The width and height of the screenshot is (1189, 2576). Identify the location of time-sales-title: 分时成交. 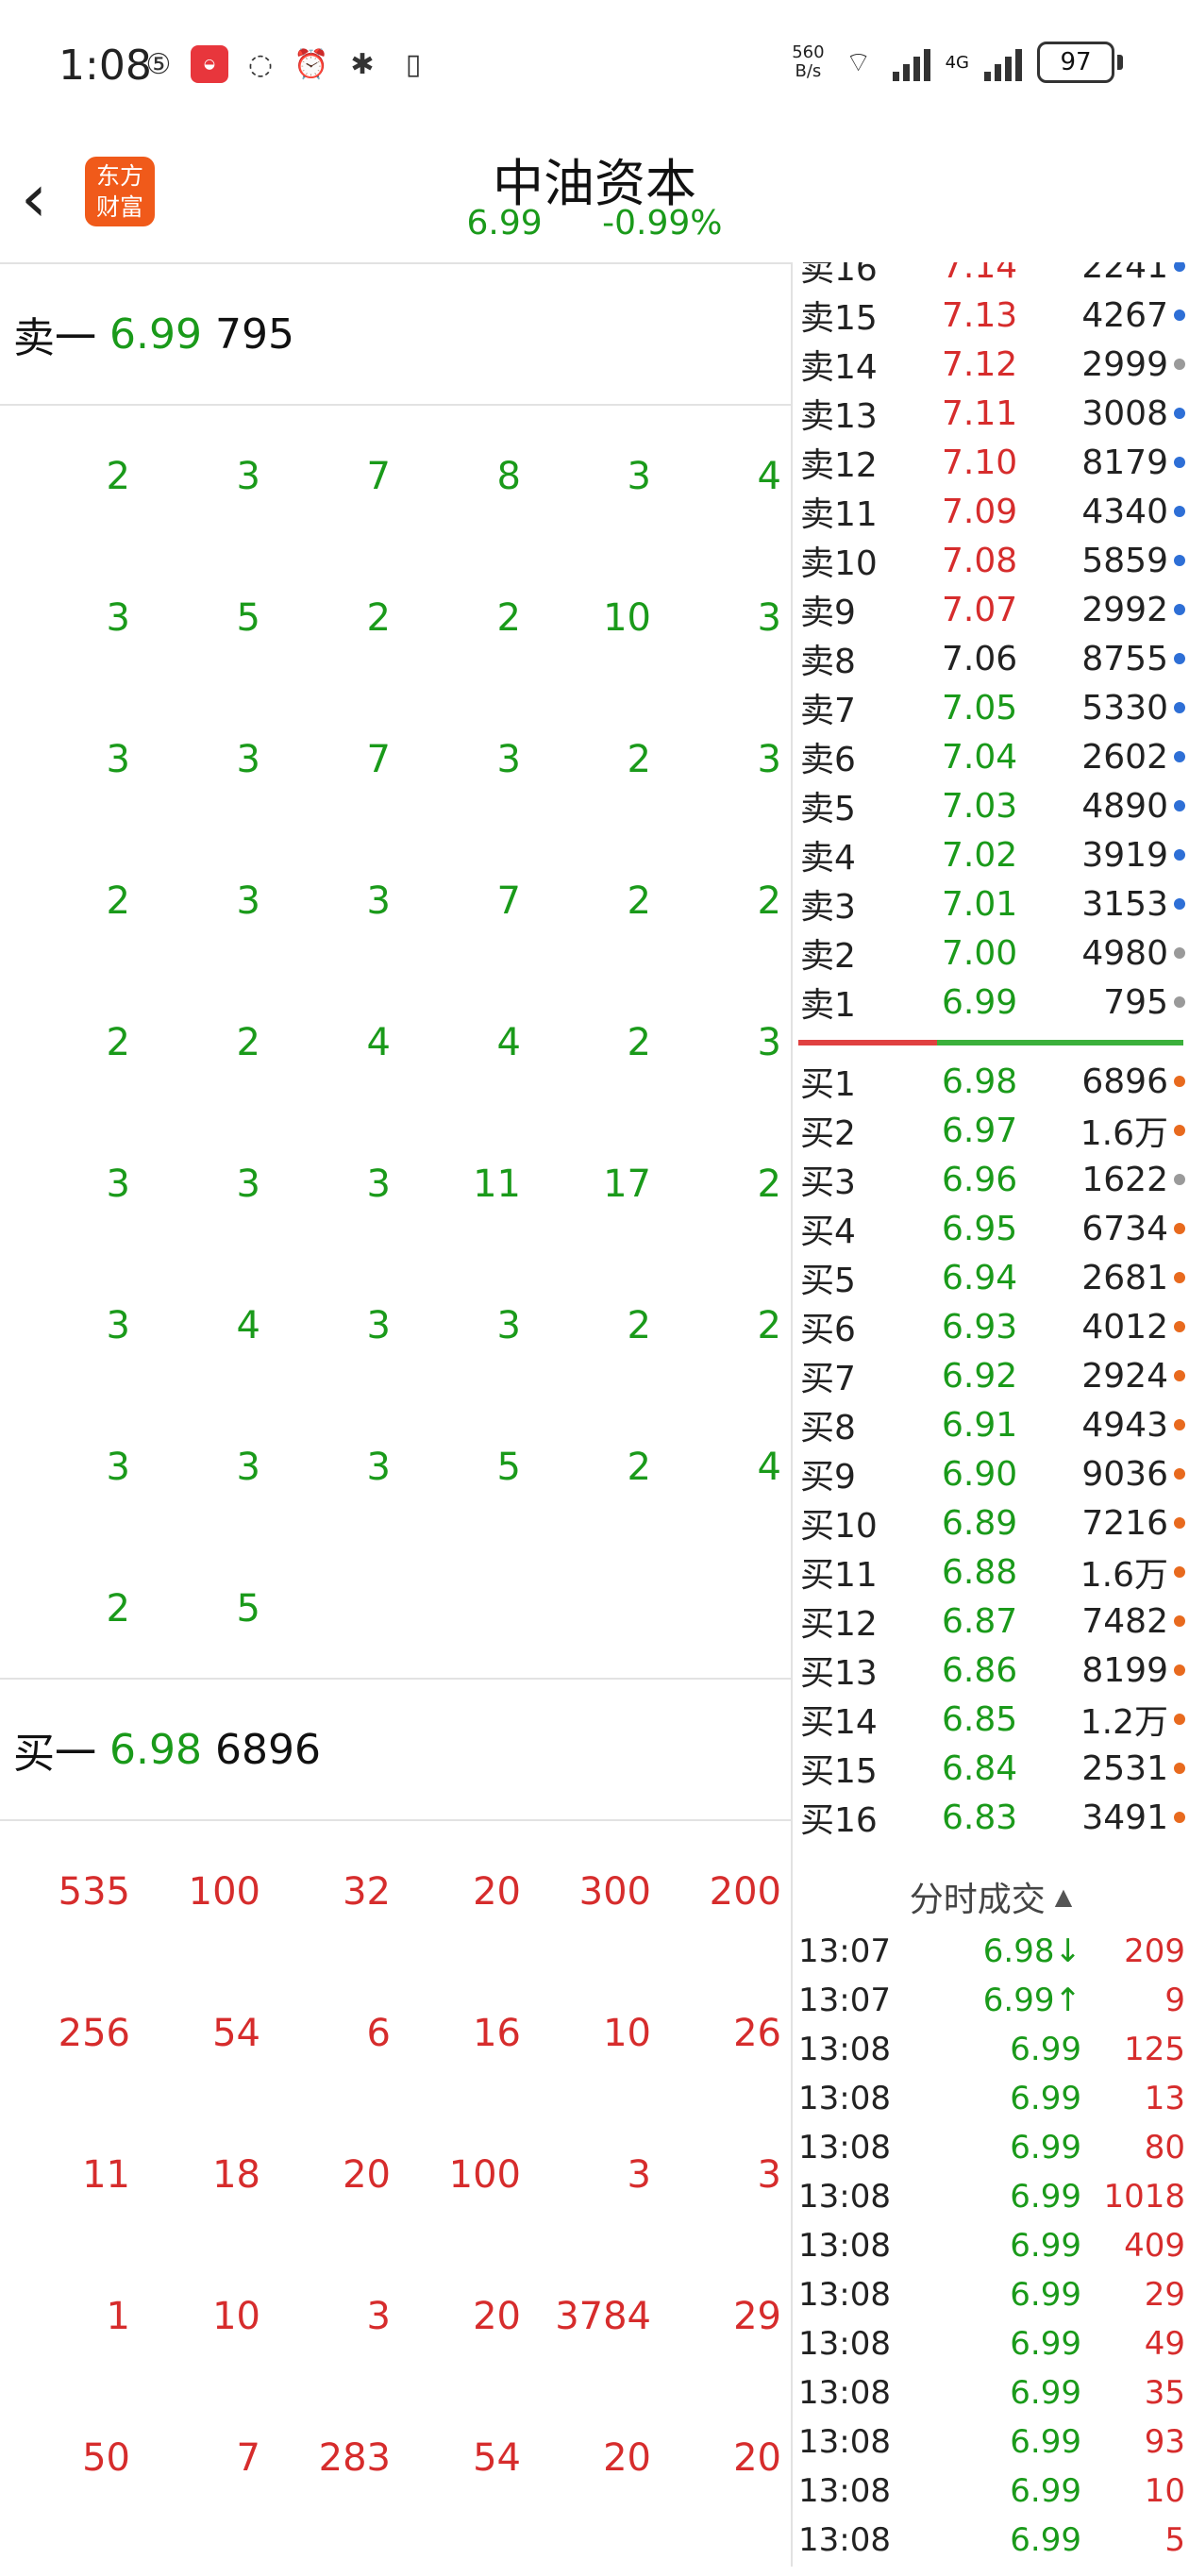
(977, 1900).